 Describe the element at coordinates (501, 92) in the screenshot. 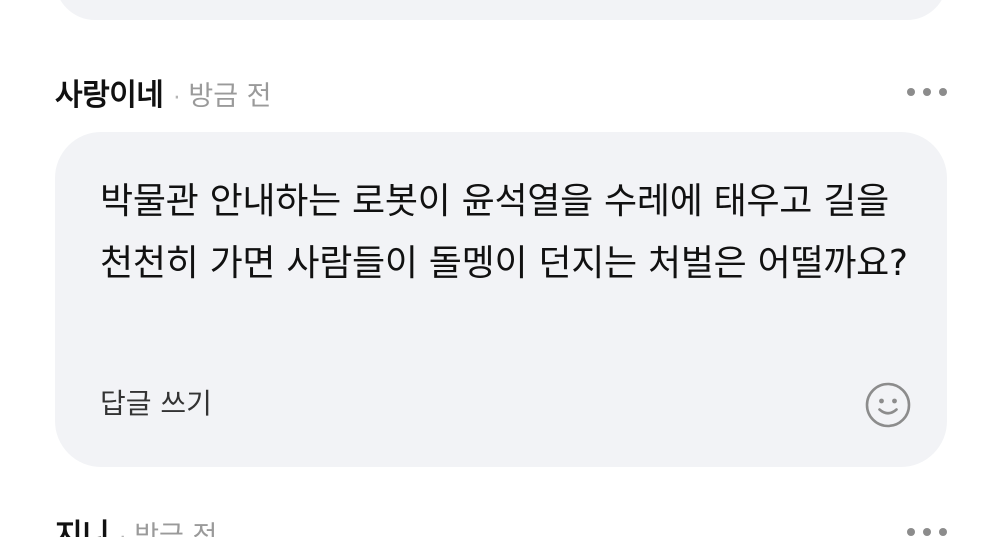

I see `comment-header: 사랑이네 · 방금 전` at that location.